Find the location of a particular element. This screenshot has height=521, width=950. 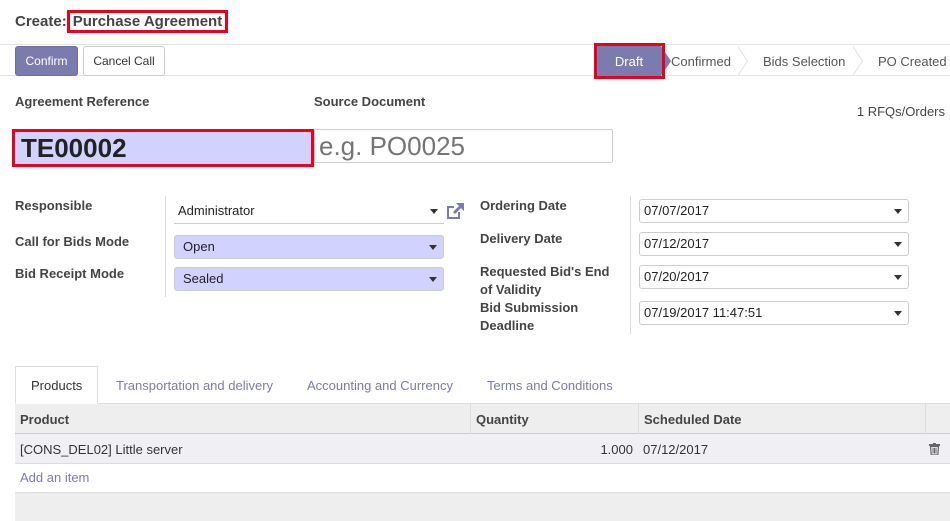

add-item-link: Add an item is located at coordinates (54, 477).